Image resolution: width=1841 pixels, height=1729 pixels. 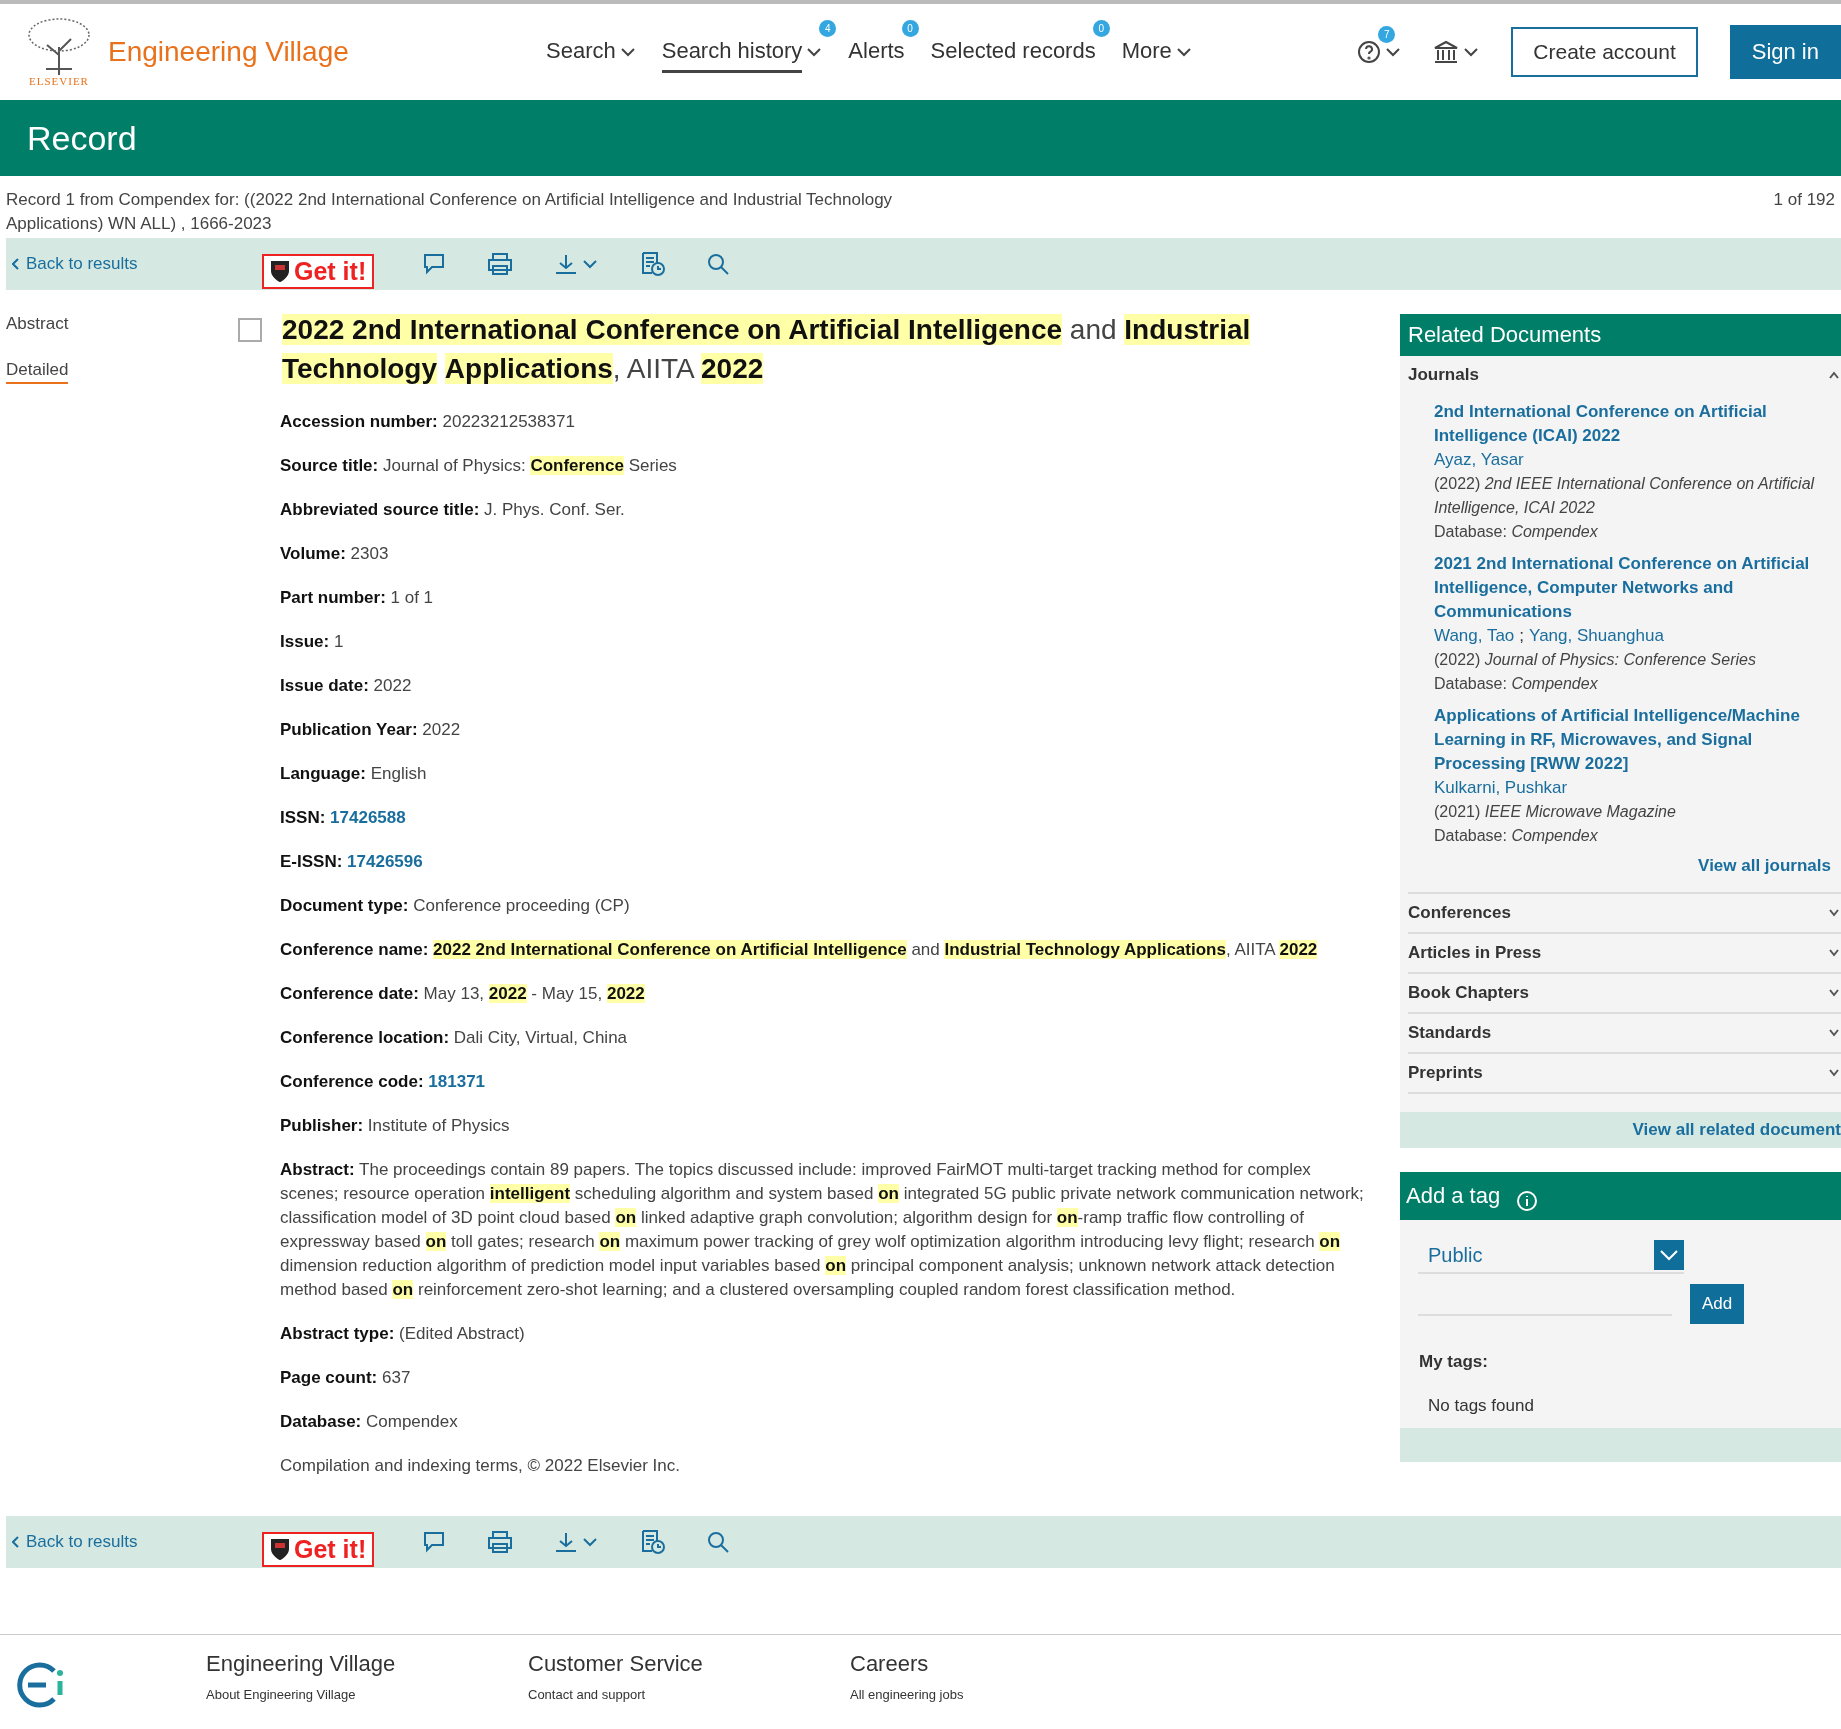 What do you see at coordinates (822, 1230) in the screenshot?
I see `field-text: Abstract: The proceedings contain 89 papers. The topics discussed include: improved FairMOT multi-target tracking method for complex scenes; resource operation intelligent scheduling algorithm and system based on integrated 5G public private network communication network; classification model of 3D point cloud based on linked adaptive graph convolution; algorithm design for on-ramp traffic flow controlling of expressway based on toll gates; research on maximum power tracking of grey wolf optimization algorithm introducing levy flight; research on dimension reduction algorithm of prediction model input variables based on principal component analysis; unknown network attack detection method based on reinforcement zero-shot learning; and a clustered oversampling coupled random forest classification method.` at bounding box center [822, 1230].